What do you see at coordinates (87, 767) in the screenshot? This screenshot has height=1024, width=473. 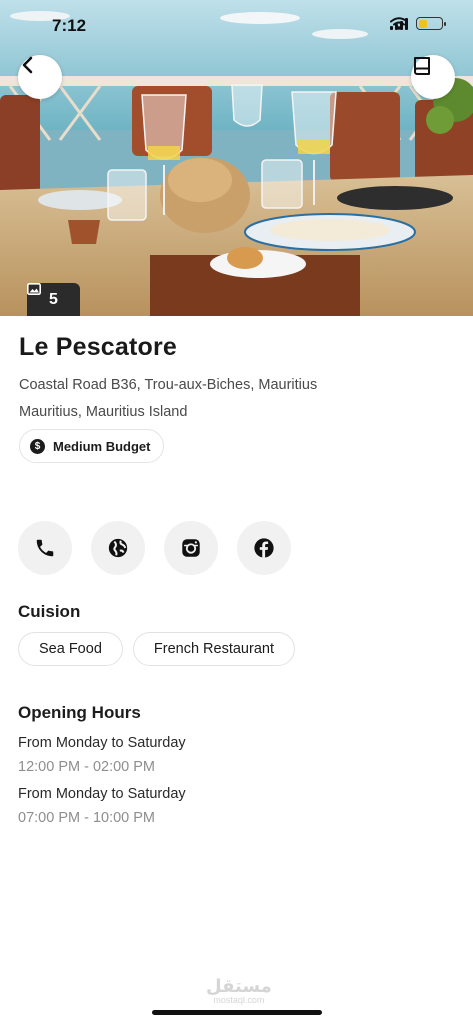 I see `hours-time: 12:00 PM - 02:00 PM` at bounding box center [87, 767].